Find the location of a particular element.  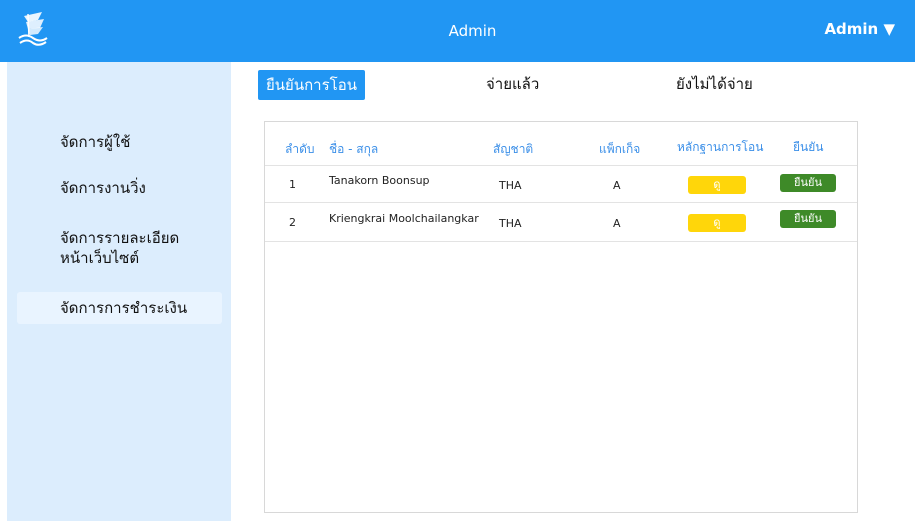

tab-paid: จ่ายแล้ว is located at coordinates (512, 84).